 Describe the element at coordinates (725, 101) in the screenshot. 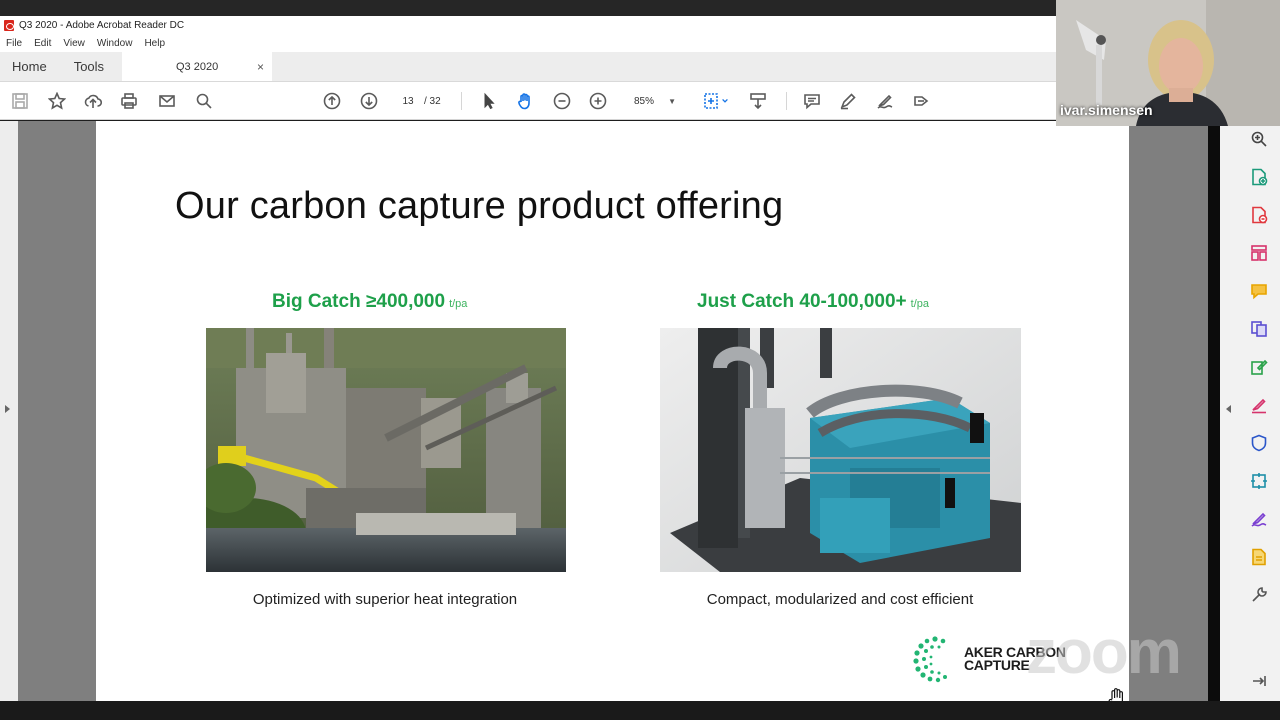

I see `chevron-down-icon` at that location.